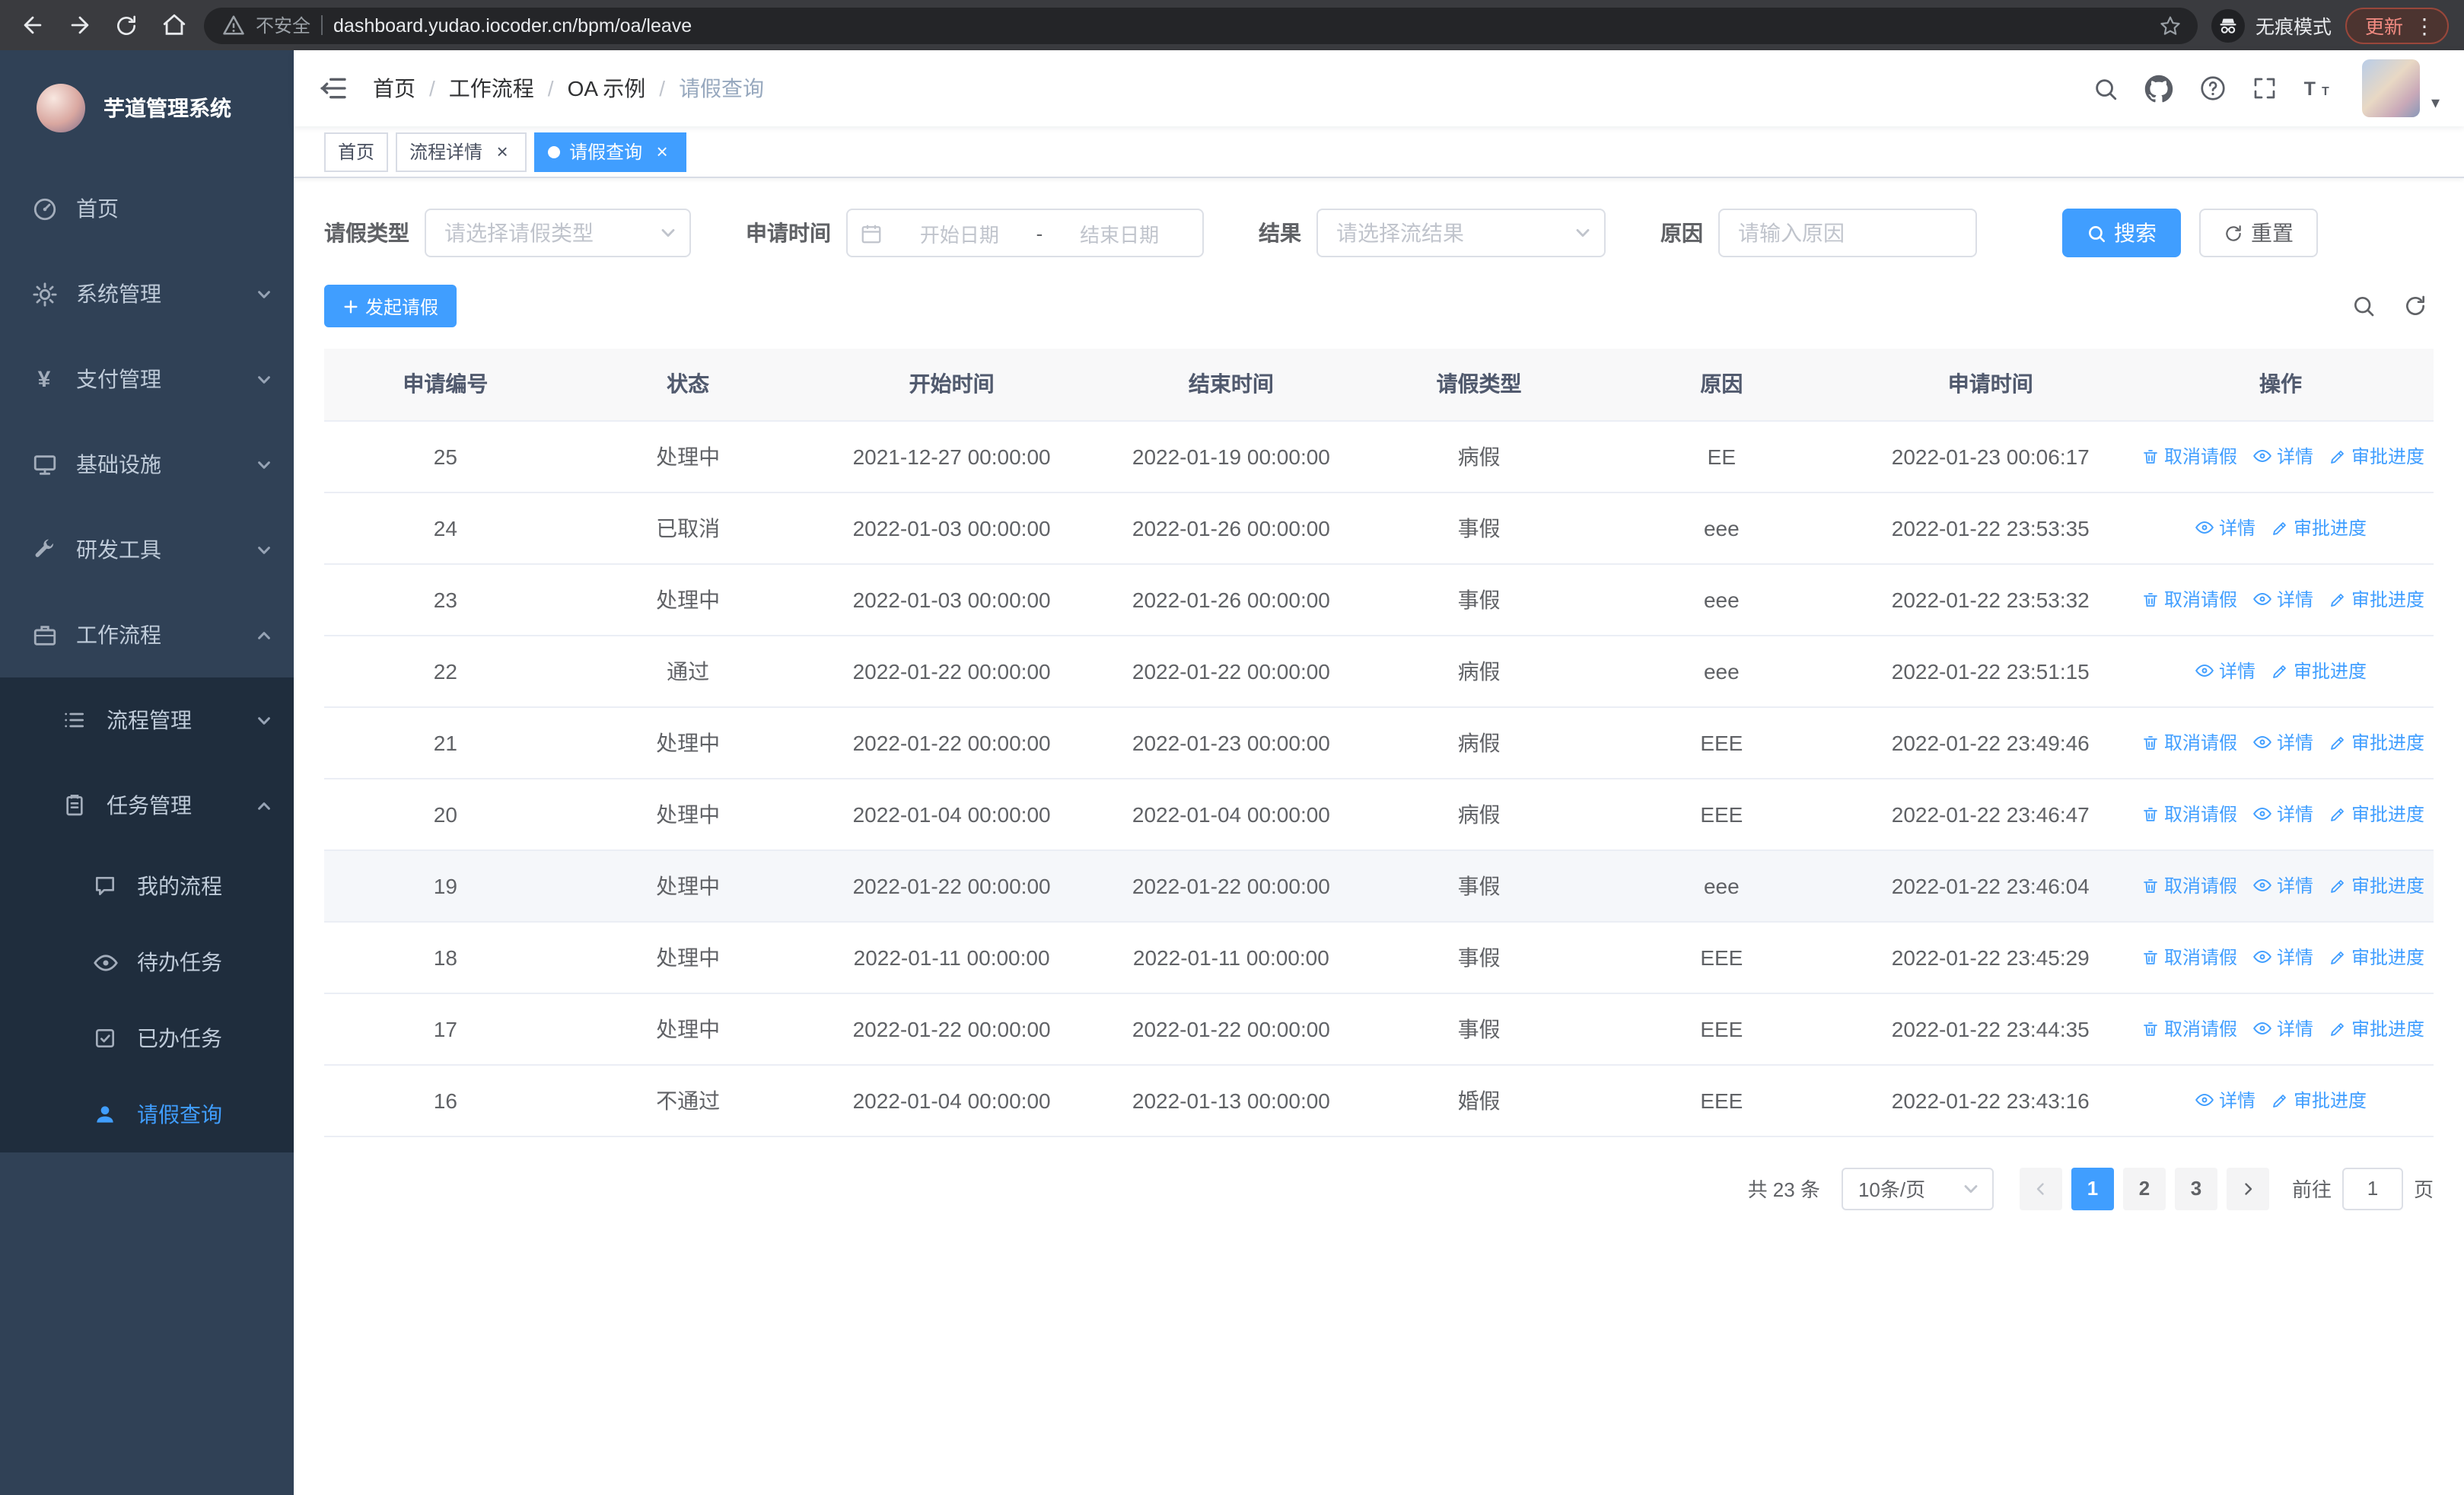 The height and width of the screenshot is (1495, 2464). What do you see at coordinates (2372, 1188) in the screenshot?
I see `goto-page-input` at bounding box center [2372, 1188].